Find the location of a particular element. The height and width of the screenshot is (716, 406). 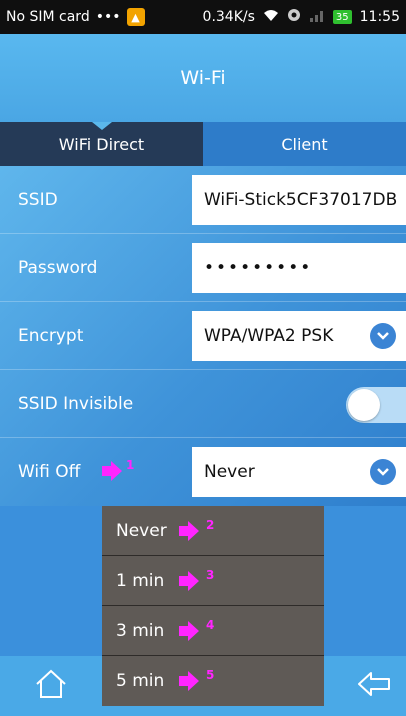

app-notification-icon: ▲ is located at coordinates (135, 17).